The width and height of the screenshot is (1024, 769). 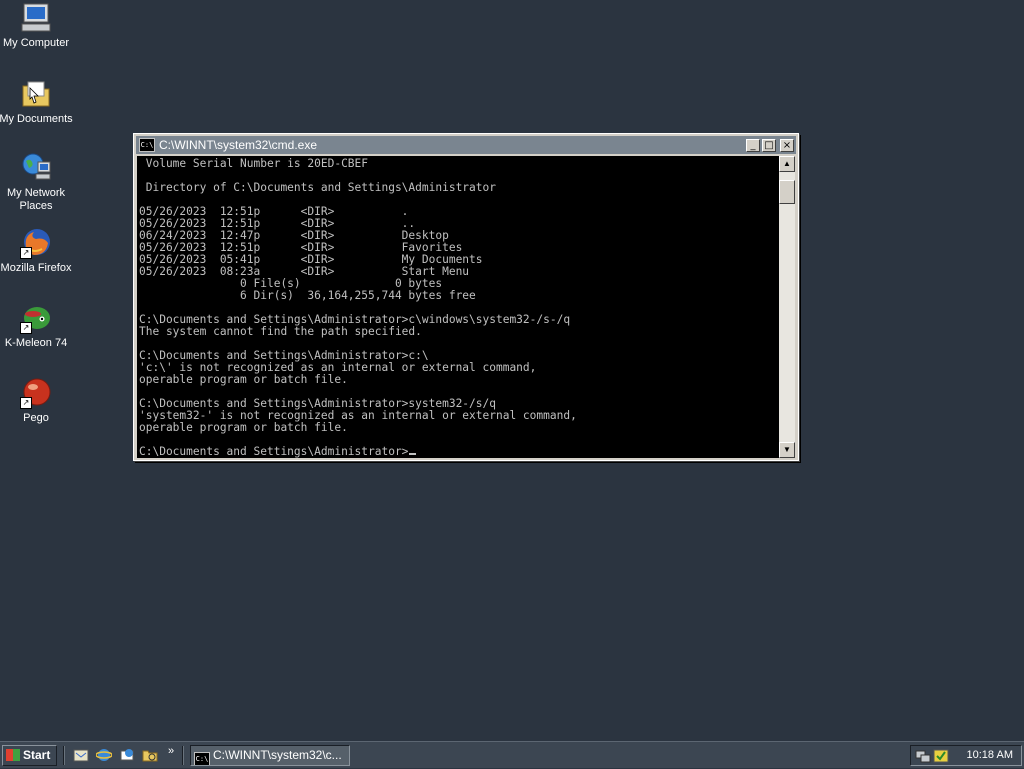 I want to click on desktop-icon-pego: ↗ Pego, so click(x=37, y=401).